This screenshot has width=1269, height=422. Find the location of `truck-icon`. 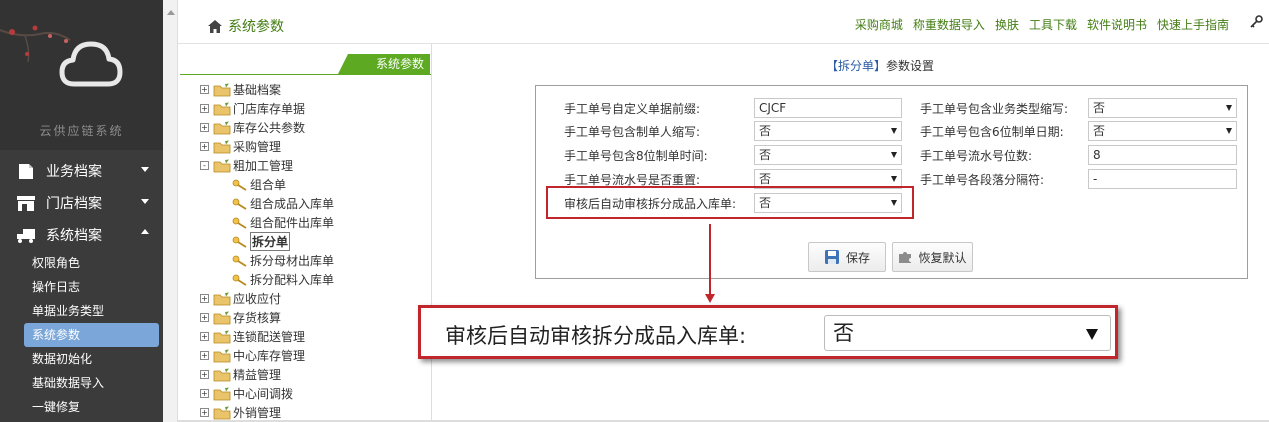

truck-icon is located at coordinates (26, 236).